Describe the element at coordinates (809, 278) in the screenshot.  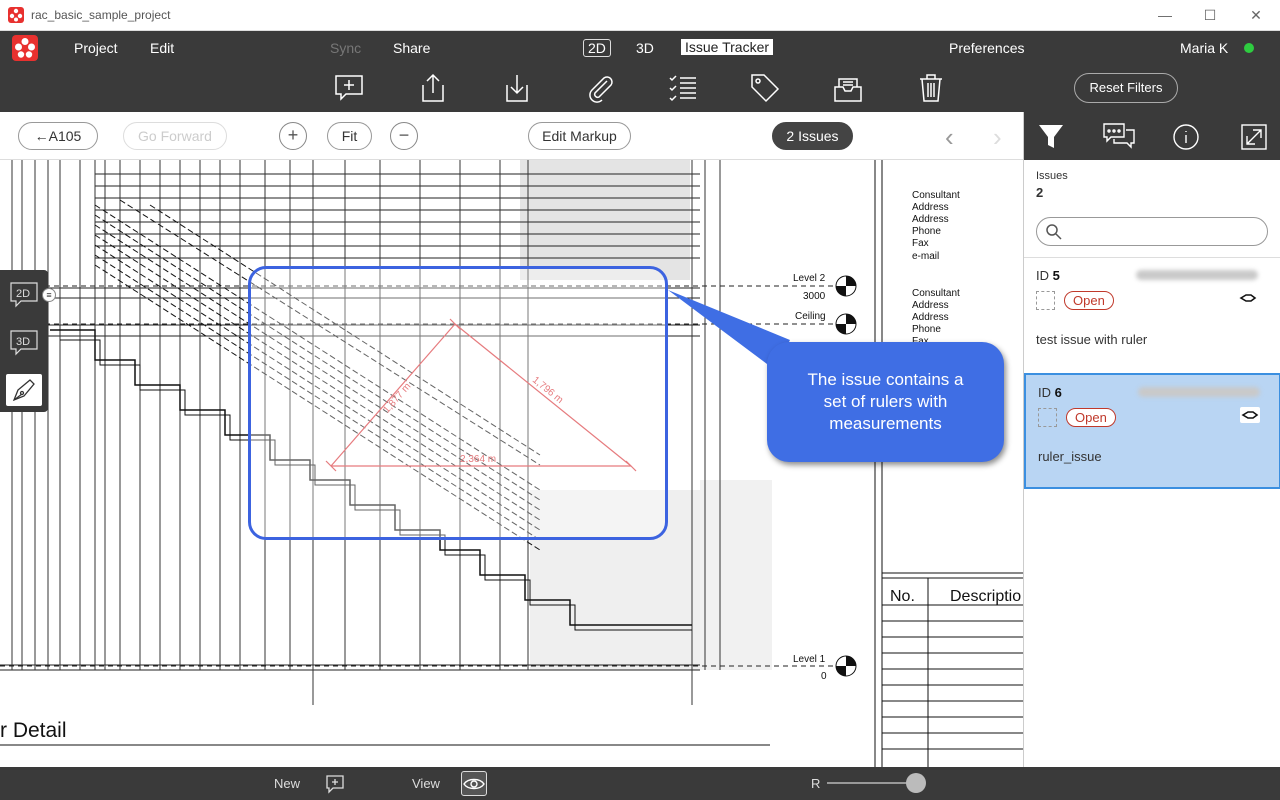
I see `level-2-label: Level 2` at that location.